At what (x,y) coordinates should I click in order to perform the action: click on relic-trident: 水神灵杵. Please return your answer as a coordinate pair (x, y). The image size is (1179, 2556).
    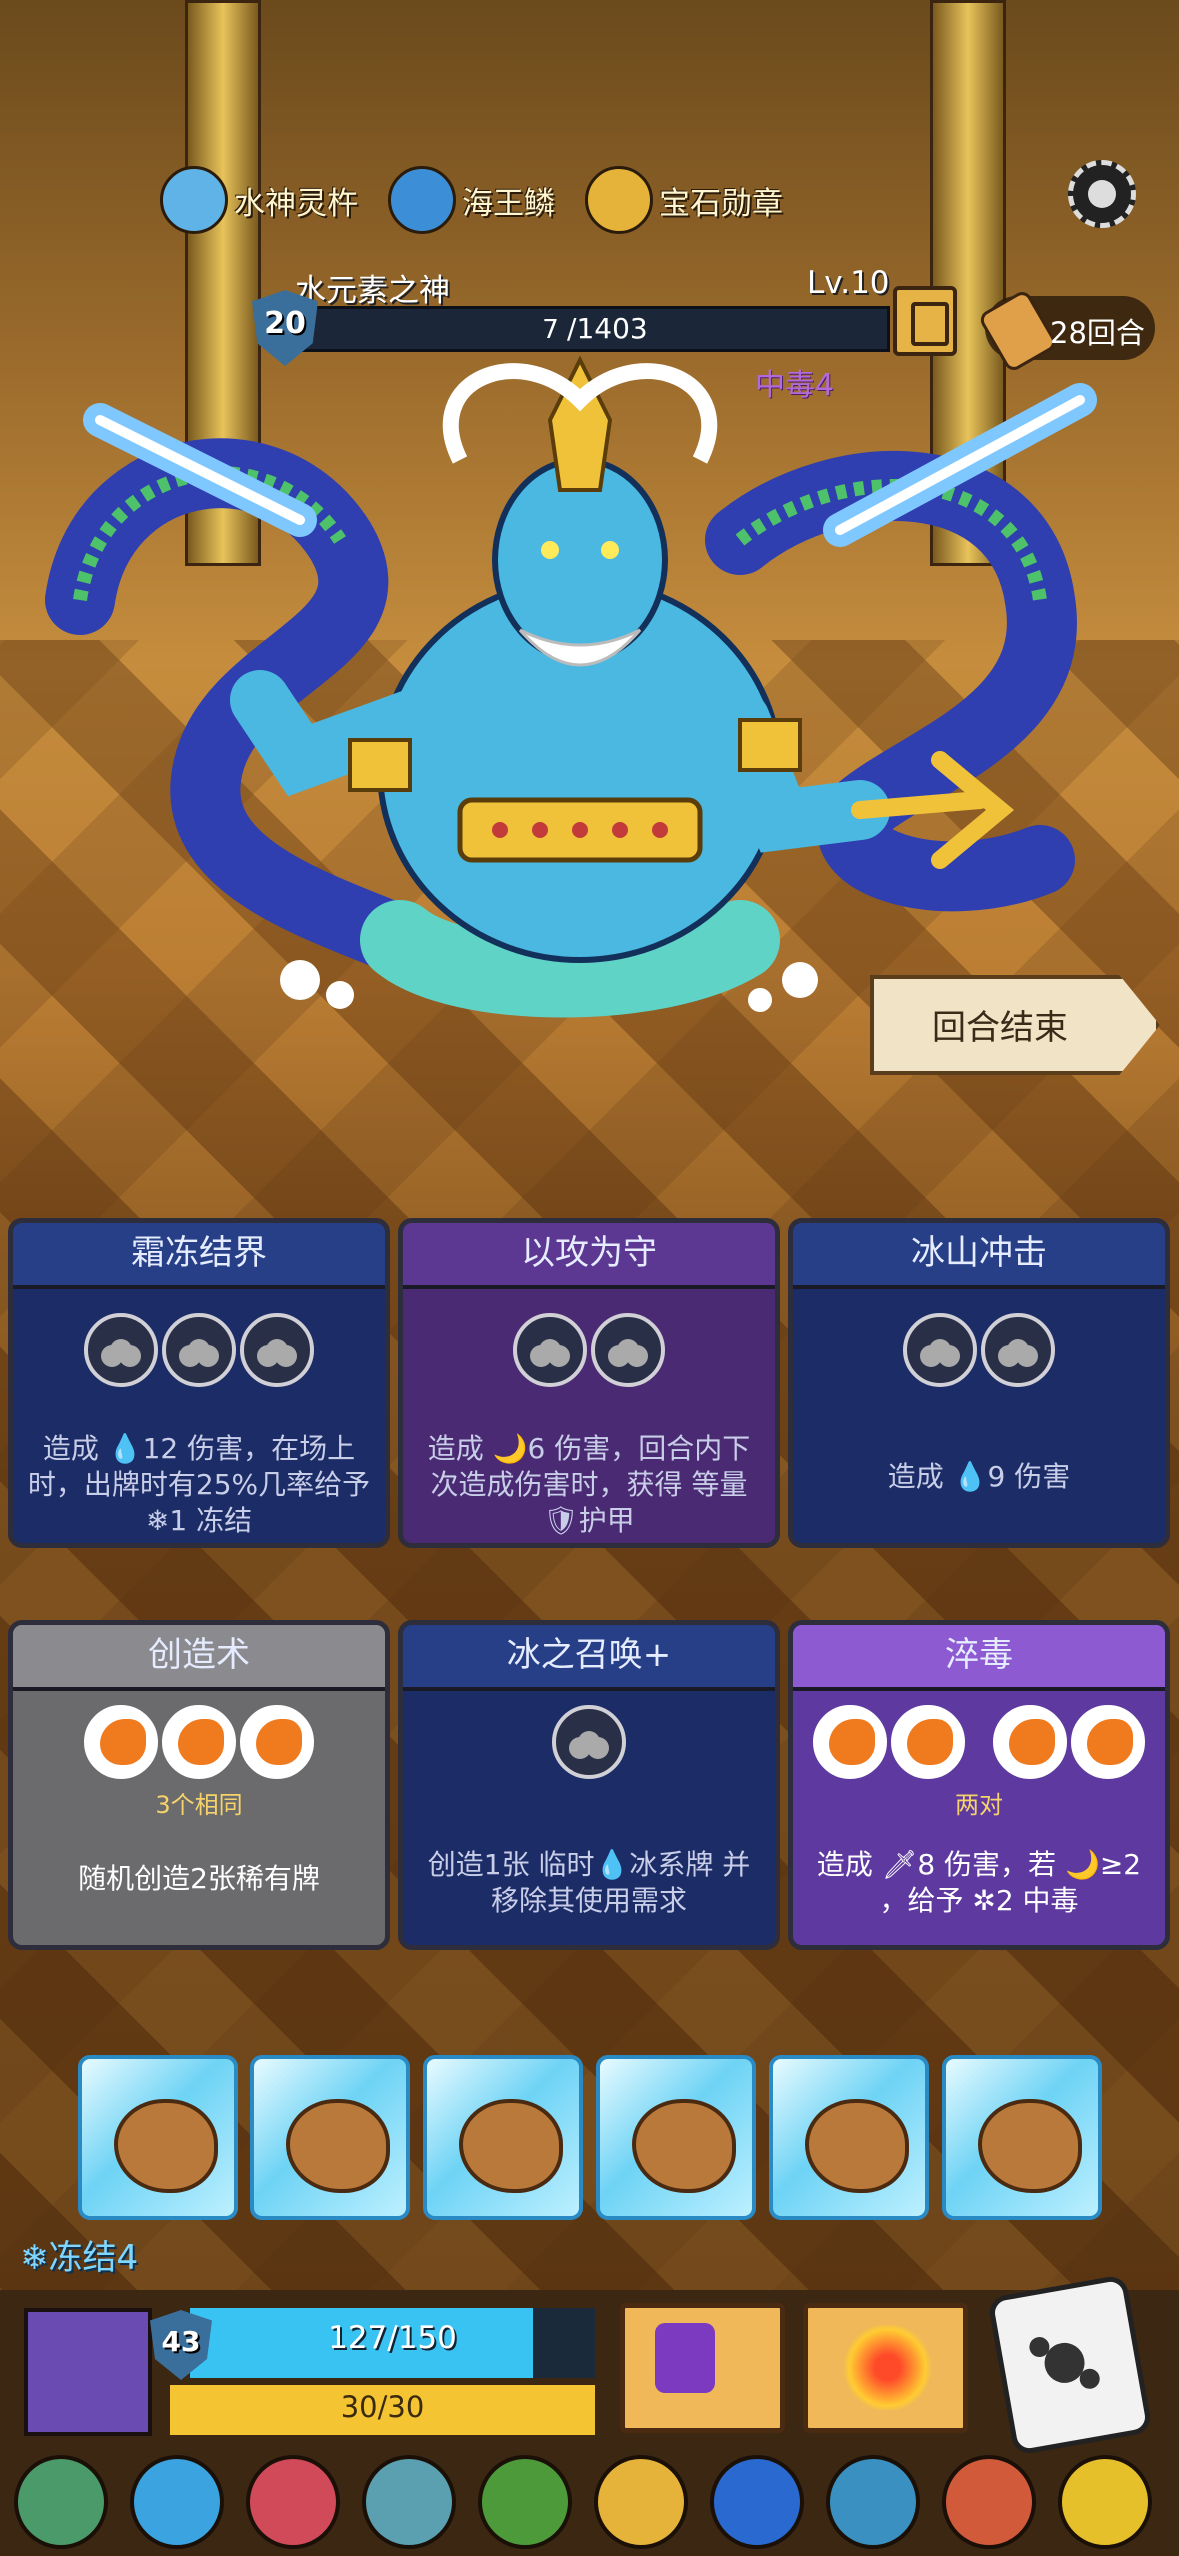
    Looking at the image, I should click on (259, 200).